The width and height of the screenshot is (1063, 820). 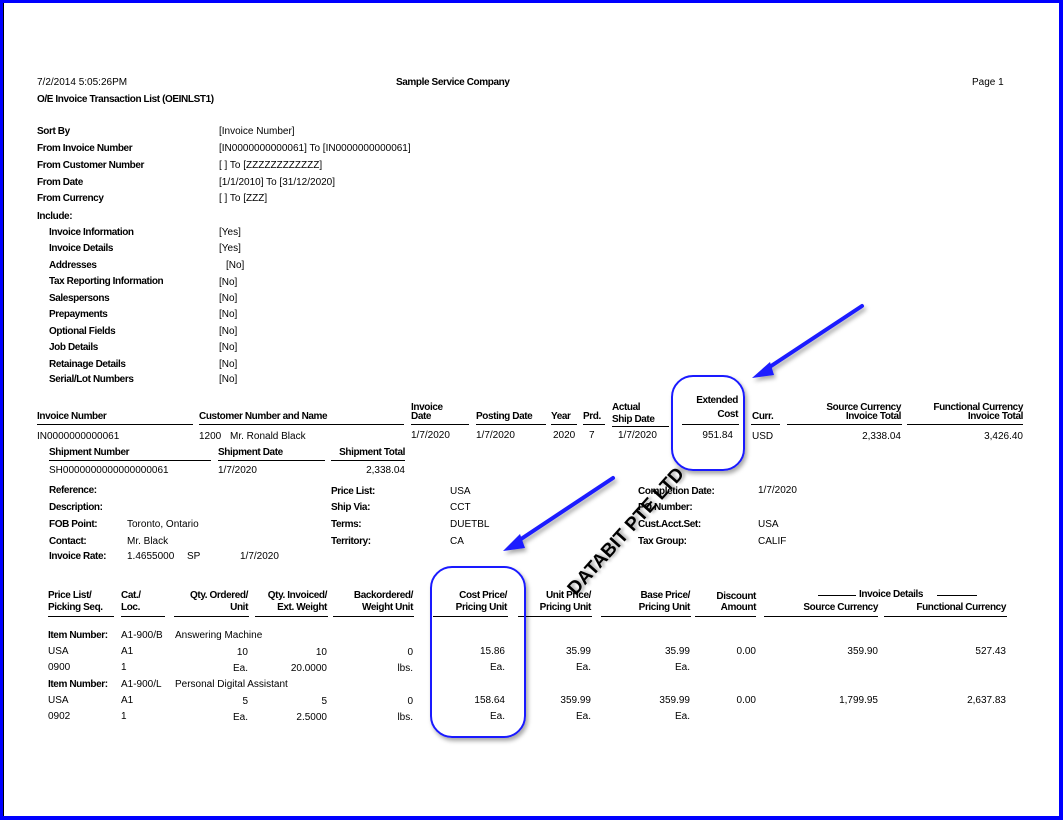 What do you see at coordinates (683, 427) in the screenshot?
I see `annotation-arrows` at bounding box center [683, 427].